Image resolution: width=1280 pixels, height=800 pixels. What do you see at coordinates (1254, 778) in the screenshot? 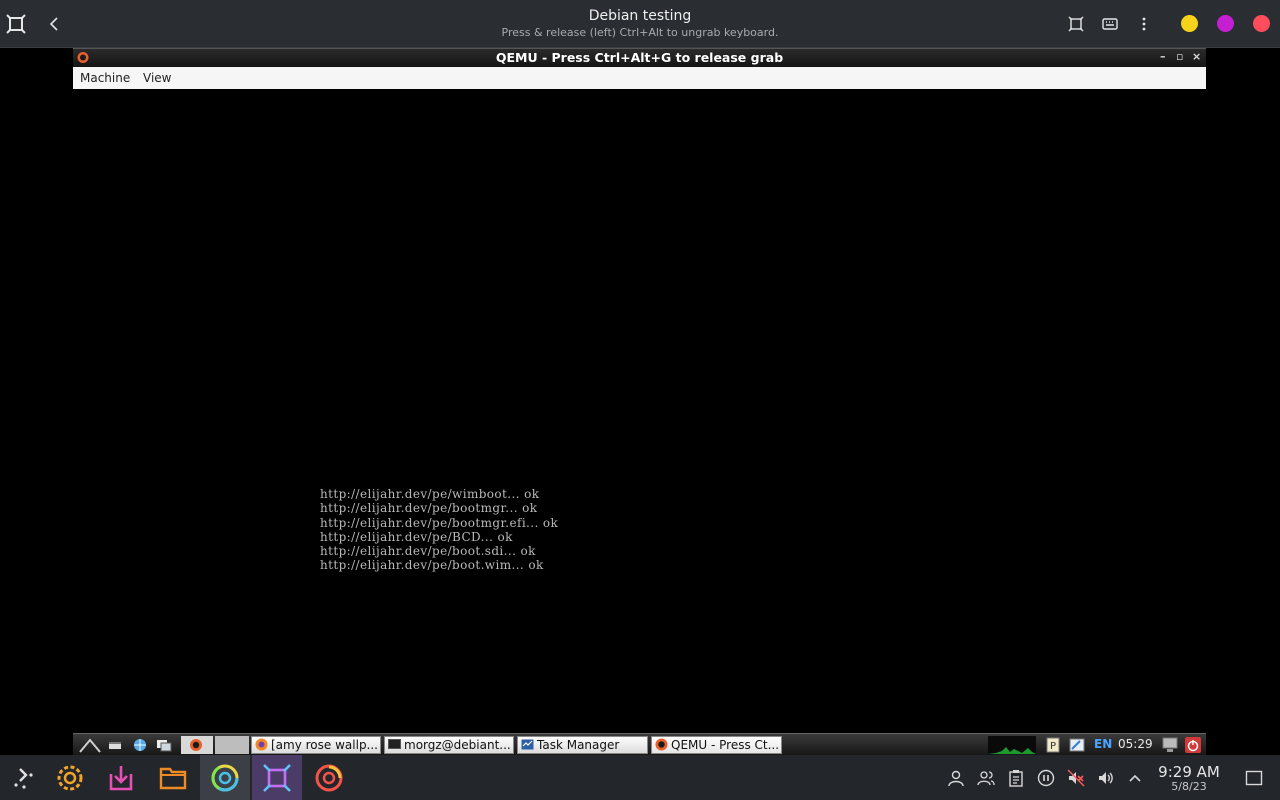
I see `show-desktop-icon` at bounding box center [1254, 778].